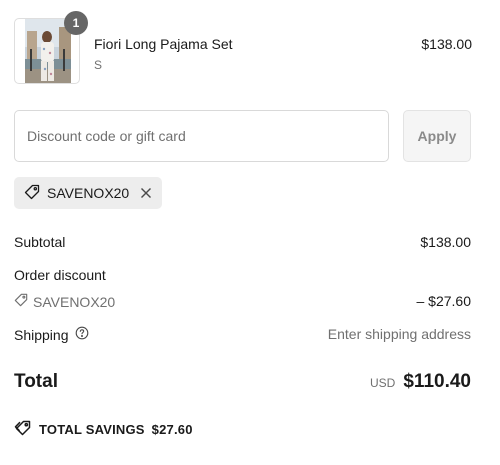 The image size is (500, 465). What do you see at coordinates (74, 301) in the screenshot?
I see `discount-code-text: SAVENOX20` at bounding box center [74, 301].